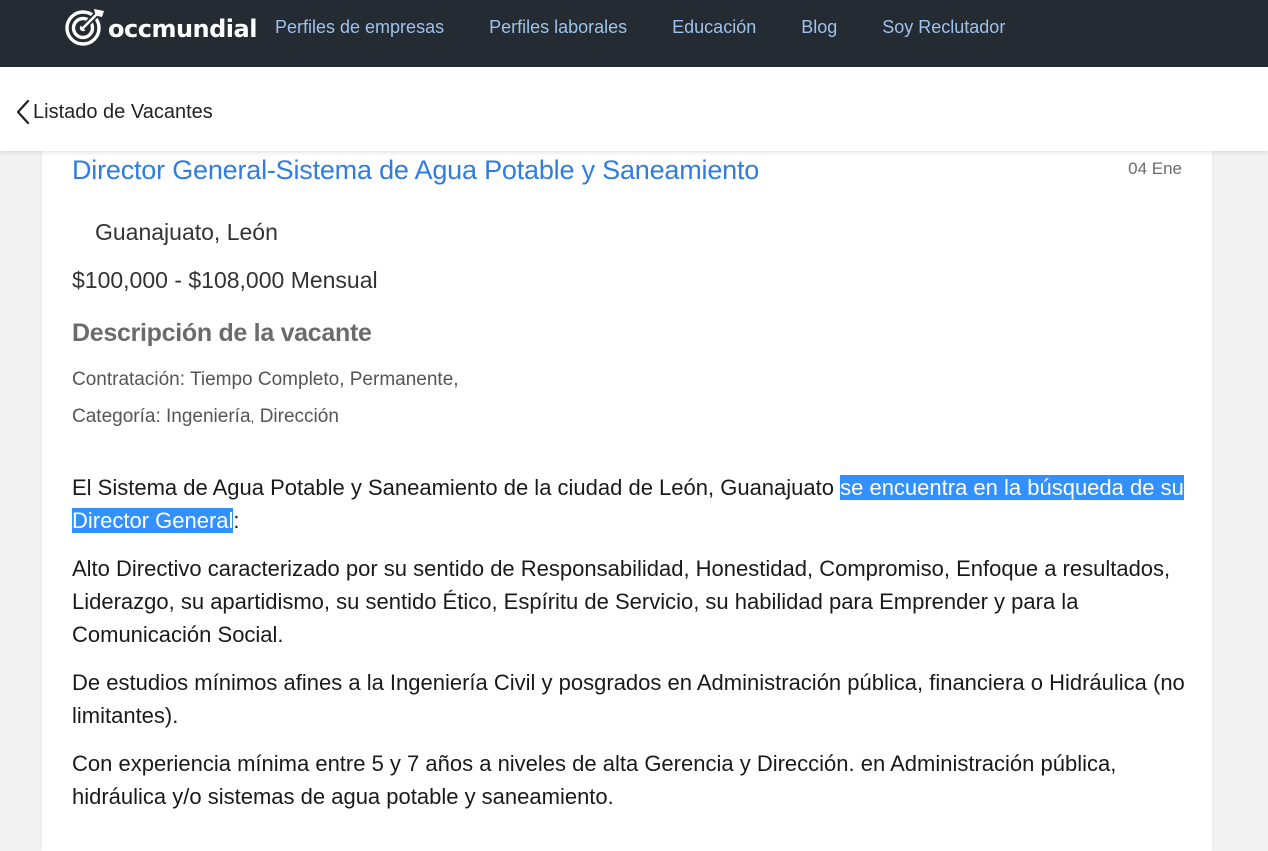 The height and width of the screenshot is (851, 1268). What do you see at coordinates (236, 520) in the screenshot?
I see `description-text: :` at bounding box center [236, 520].